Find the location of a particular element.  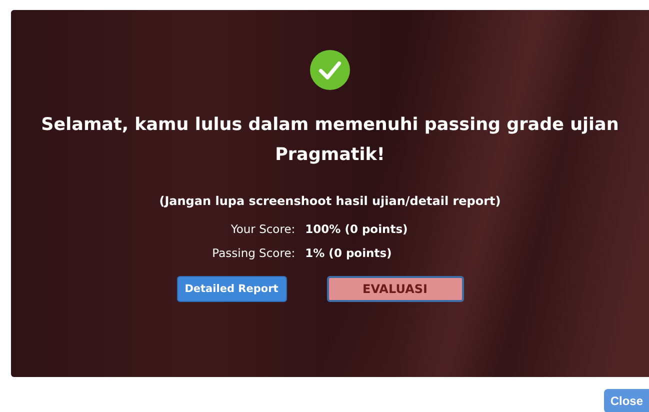

detailed-report-button: Detailed Report is located at coordinates (231, 289).